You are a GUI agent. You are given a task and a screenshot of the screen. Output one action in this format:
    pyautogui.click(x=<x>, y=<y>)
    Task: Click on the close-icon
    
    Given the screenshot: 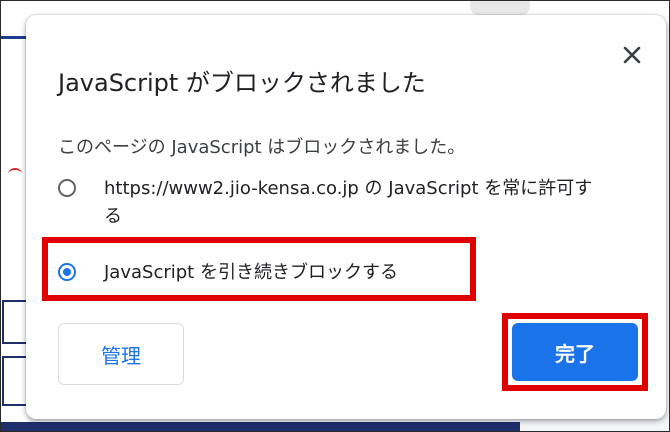 What is the action you would take?
    pyautogui.click(x=632, y=55)
    